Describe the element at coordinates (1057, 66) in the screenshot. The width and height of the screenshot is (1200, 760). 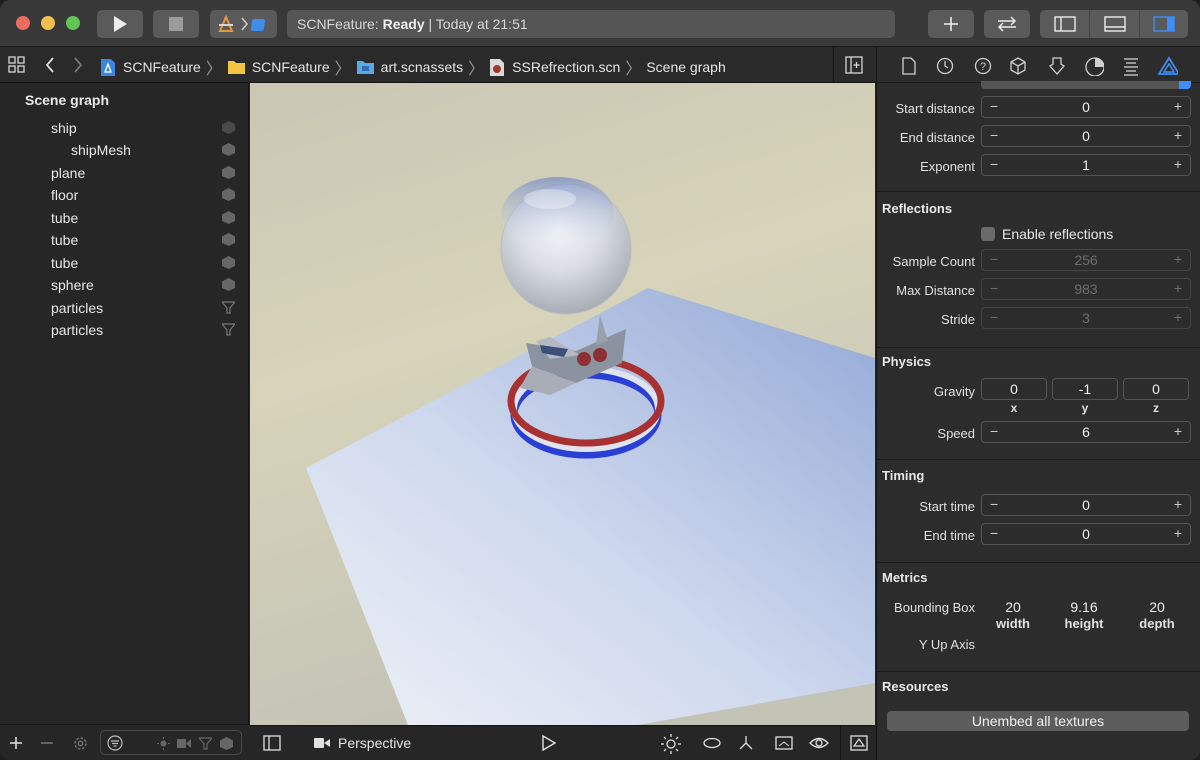
I see `attributes-shield-icon` at that location.